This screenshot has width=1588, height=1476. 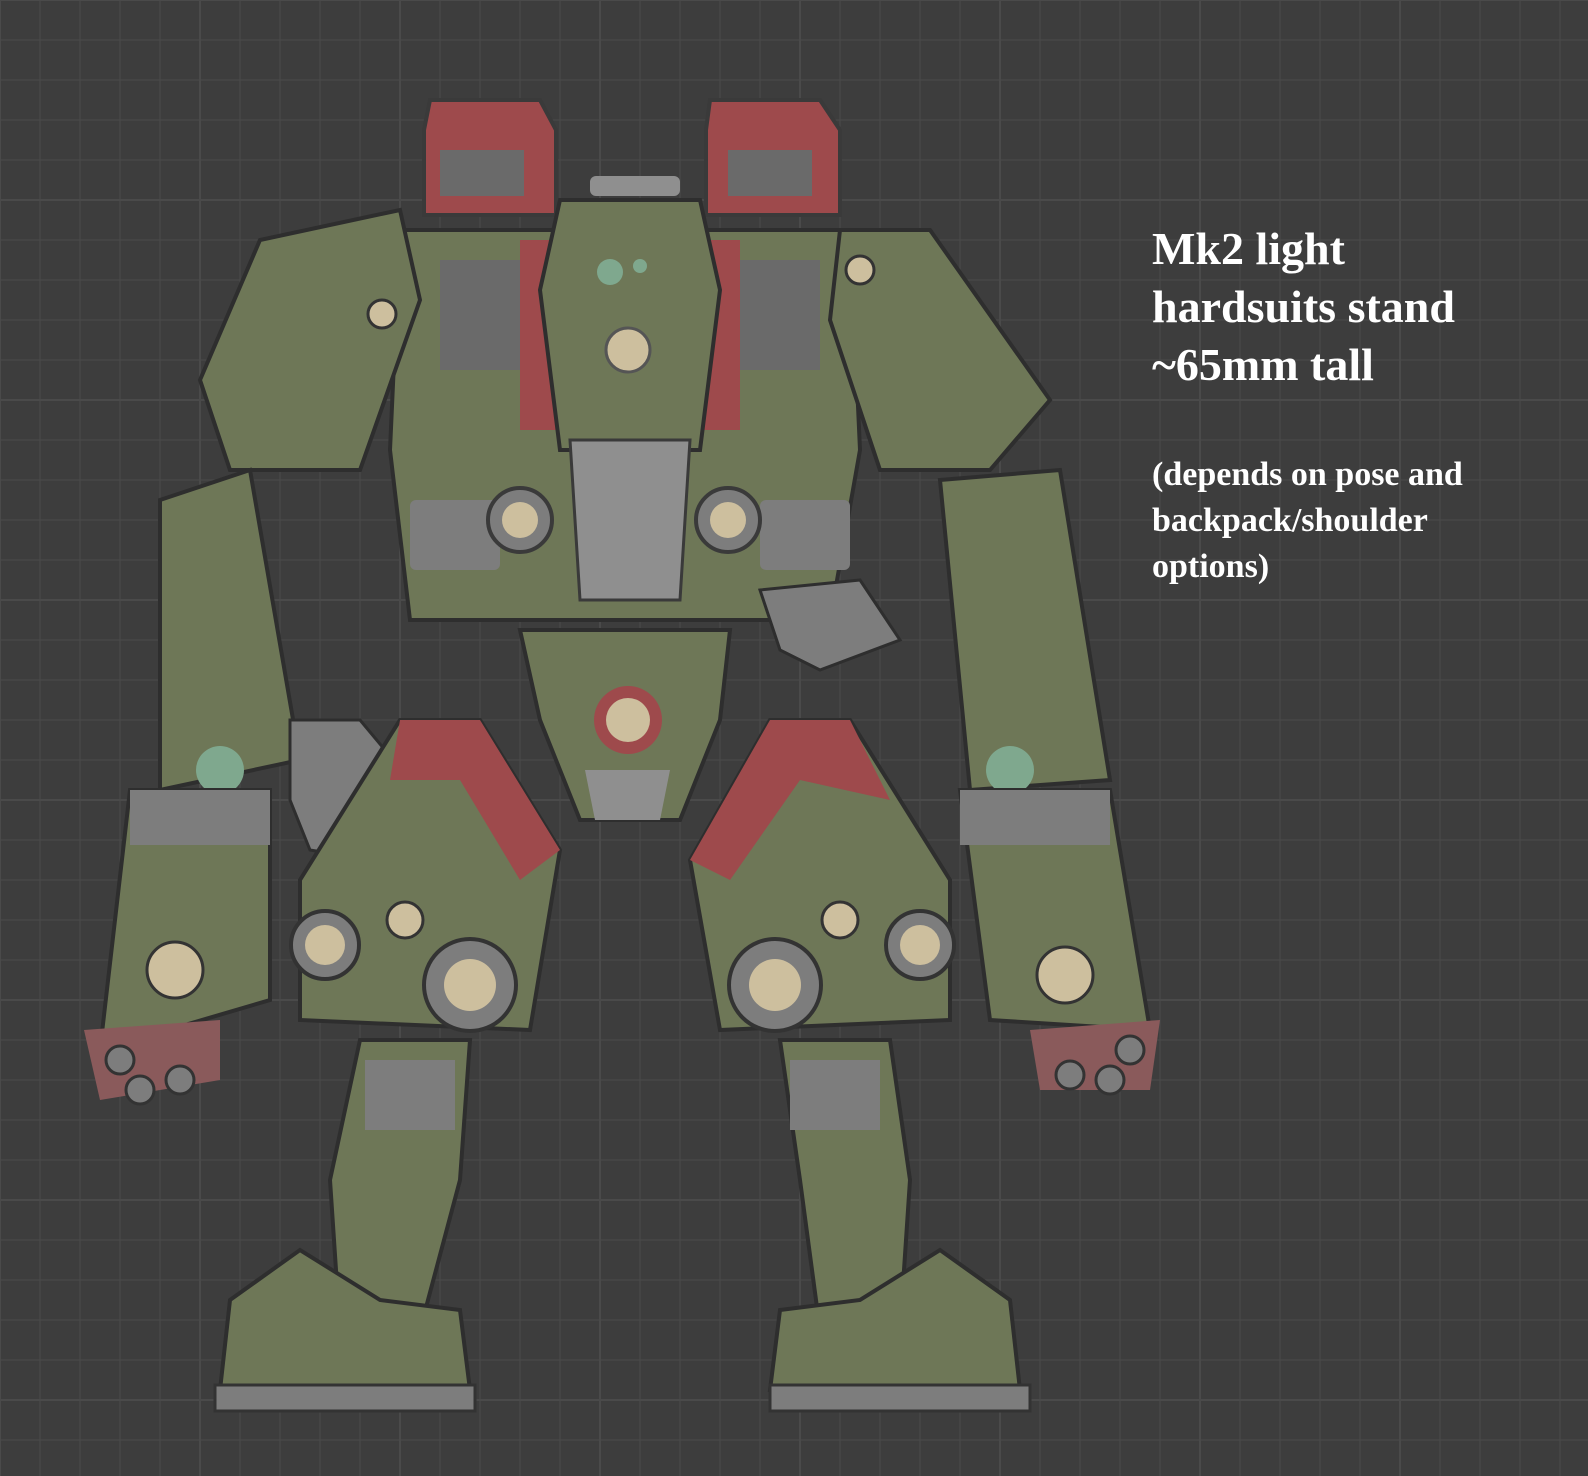 I want to click on caption-note-line-2: backpack/shoulder, so click(x=1290, y=520).